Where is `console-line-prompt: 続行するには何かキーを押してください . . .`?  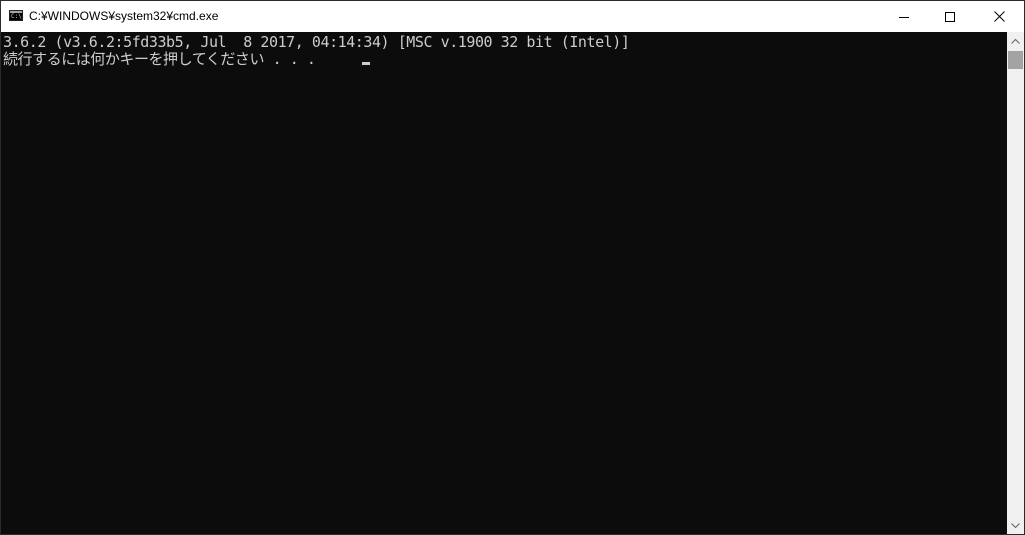 console-line-prompt: 続行するには何かキーを押してください . . . is located at coordinates (164, 59).